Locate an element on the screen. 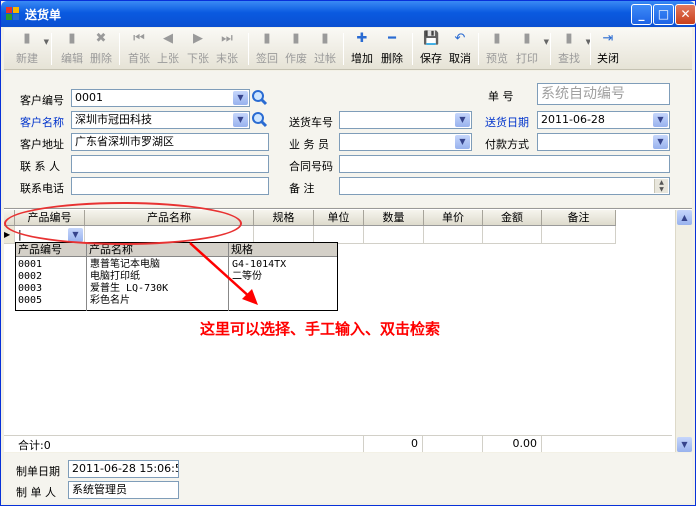 Image resolution: width=696 pixels, height=506 pixels. maker-label: 制 单 人 is located at coordinates (36, 492).